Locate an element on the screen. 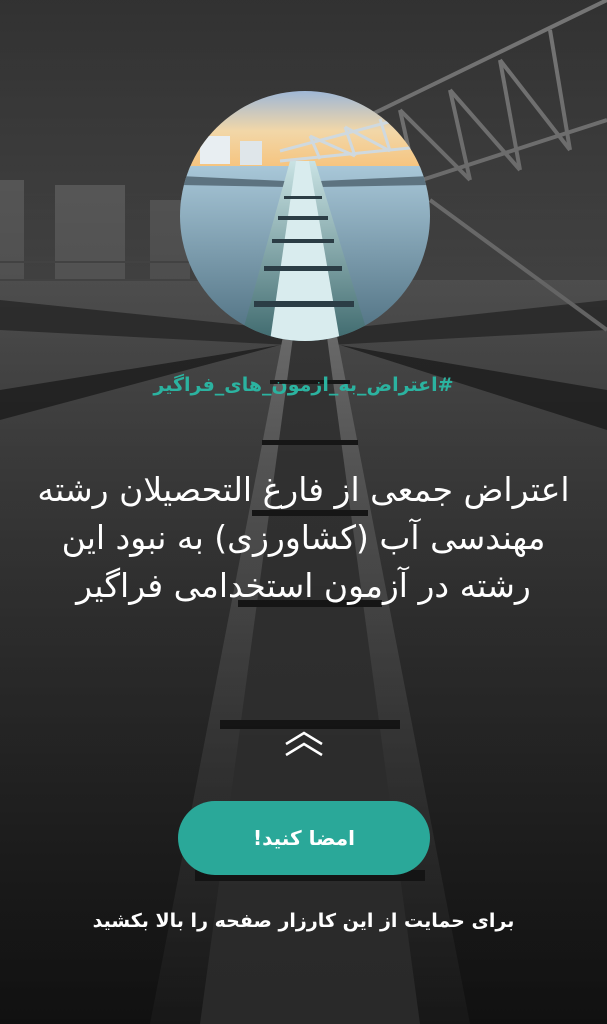  campaign-image is located at coordinates (305, 216).